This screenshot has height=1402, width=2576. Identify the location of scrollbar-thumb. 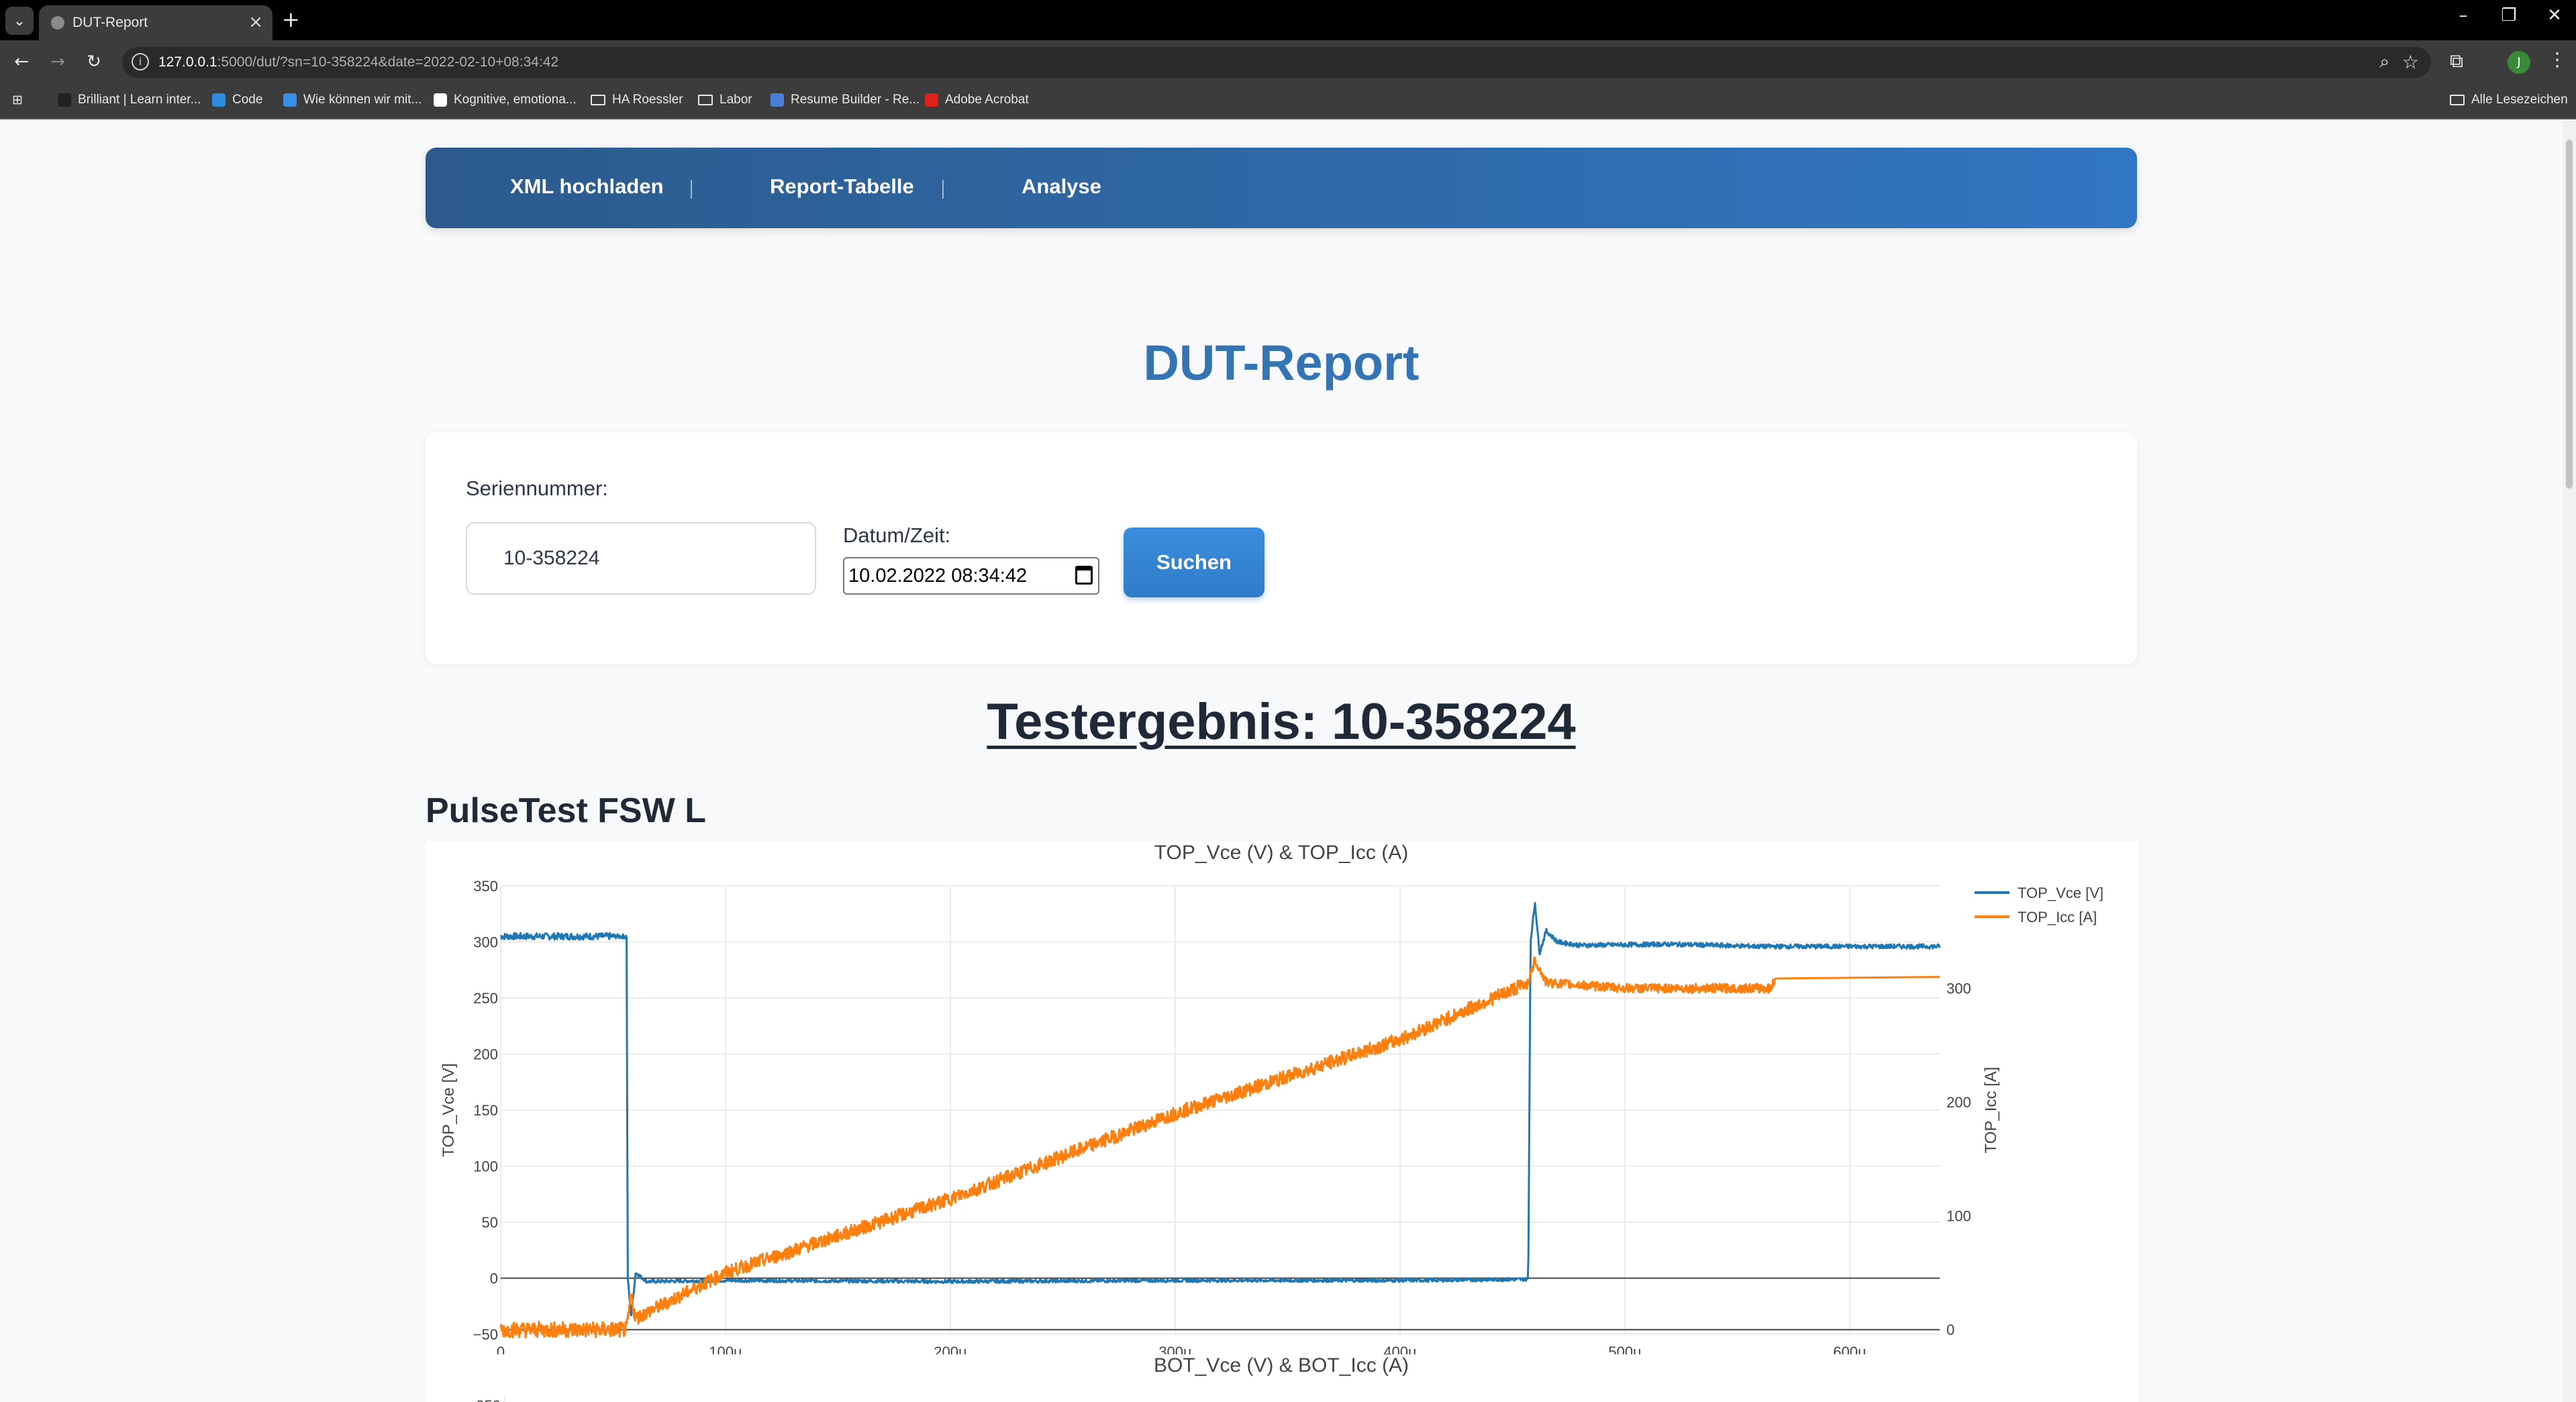
(2569, 314).